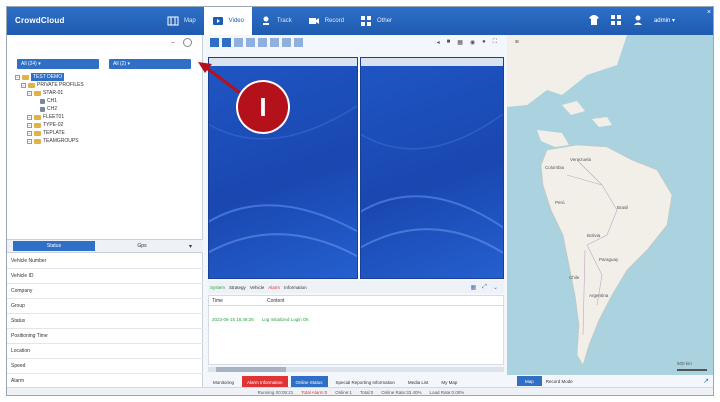  I want to click on annotation-marker: I, so click(263, 107).